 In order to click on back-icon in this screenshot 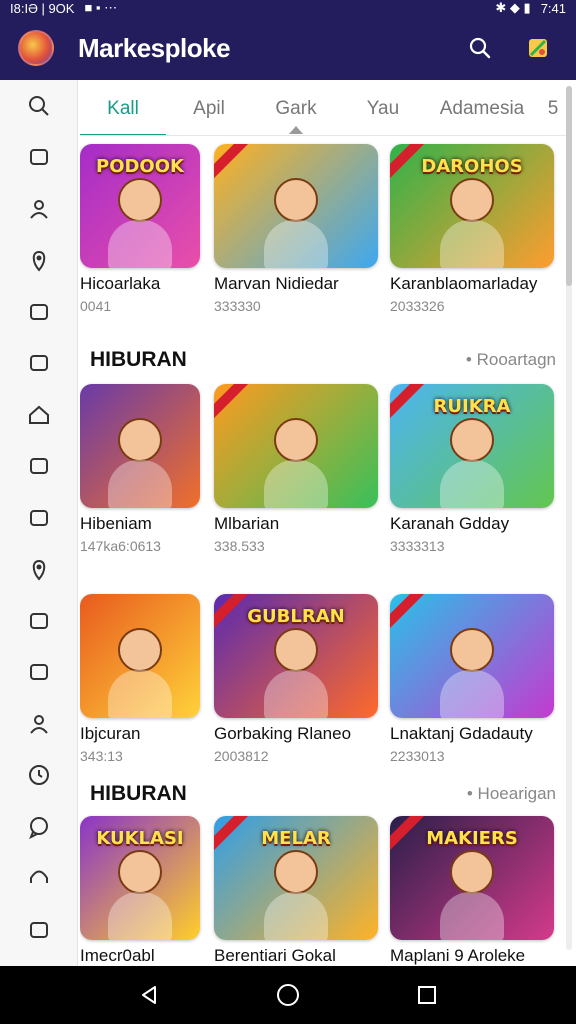, I will do `click(149, 995)`.